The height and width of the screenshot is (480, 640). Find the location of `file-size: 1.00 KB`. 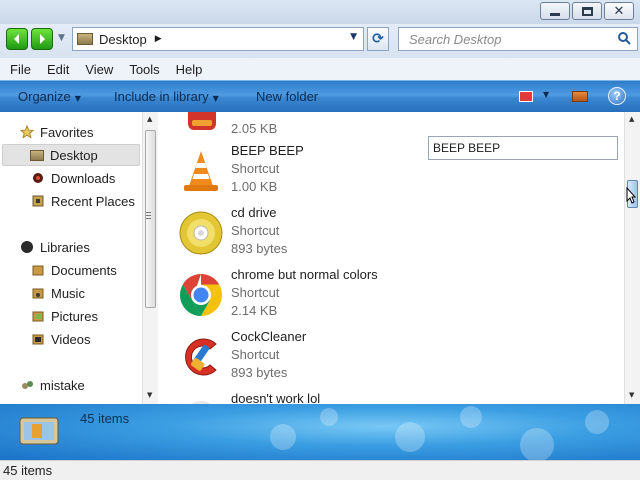

file-size: 1.00 KB is located at coordinates (254, 186).